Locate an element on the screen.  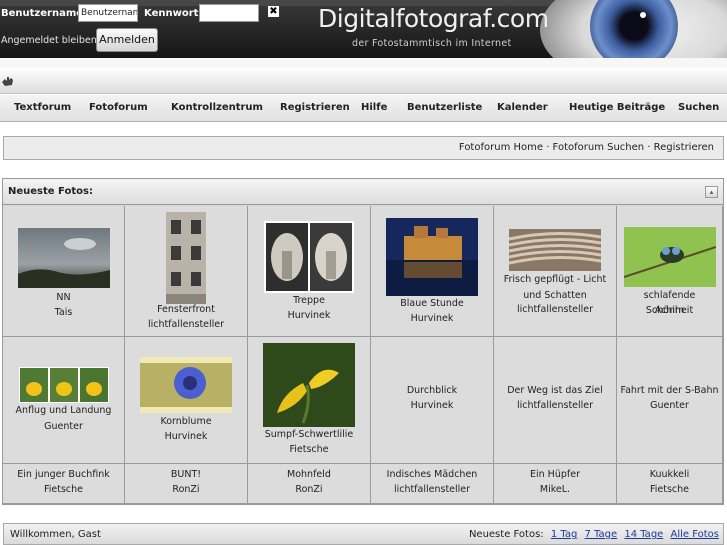
photo-title: Frisch gepflügt - Licht und Schatten is located at coordinates (555, 287).